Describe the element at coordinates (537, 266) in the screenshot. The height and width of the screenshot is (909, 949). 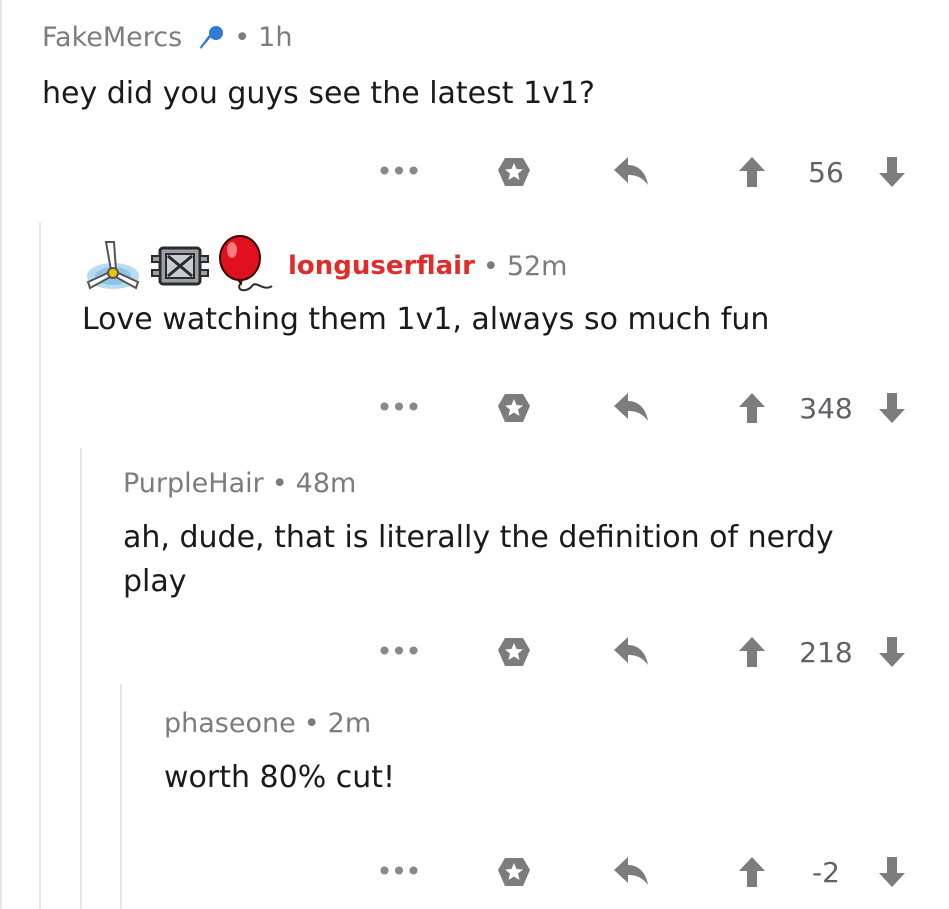
I see `timestamp: 52m` at that location.